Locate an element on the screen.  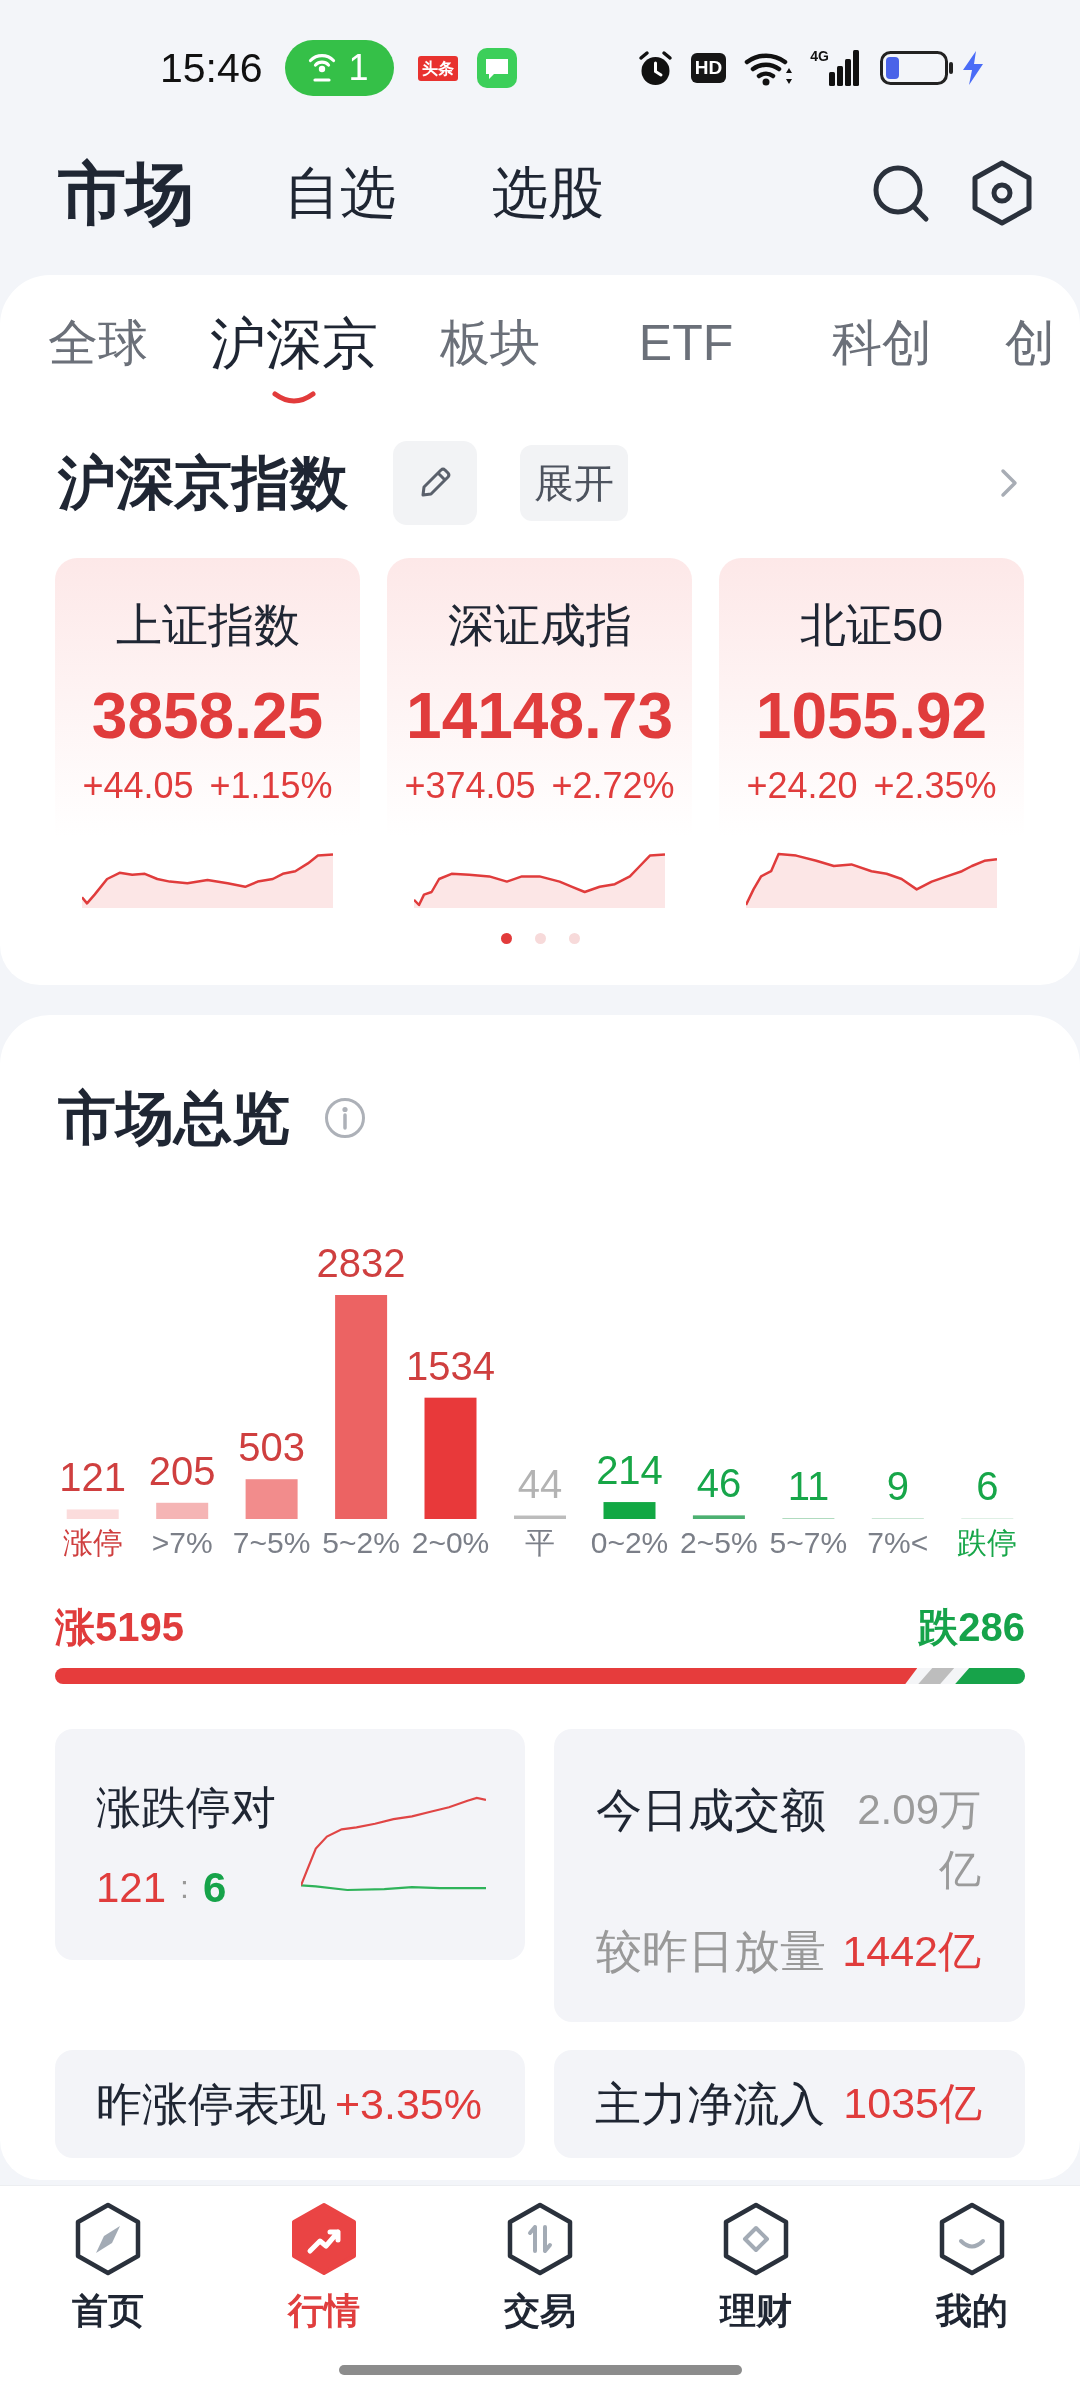
expand-button: 展开 is located at coordinates (574, 483).